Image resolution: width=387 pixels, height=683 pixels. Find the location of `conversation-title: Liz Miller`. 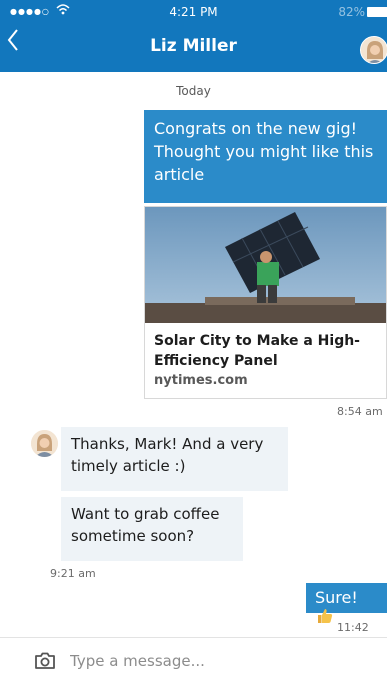

conversation-title: Liz Miller is located at coordinates (193, 46).